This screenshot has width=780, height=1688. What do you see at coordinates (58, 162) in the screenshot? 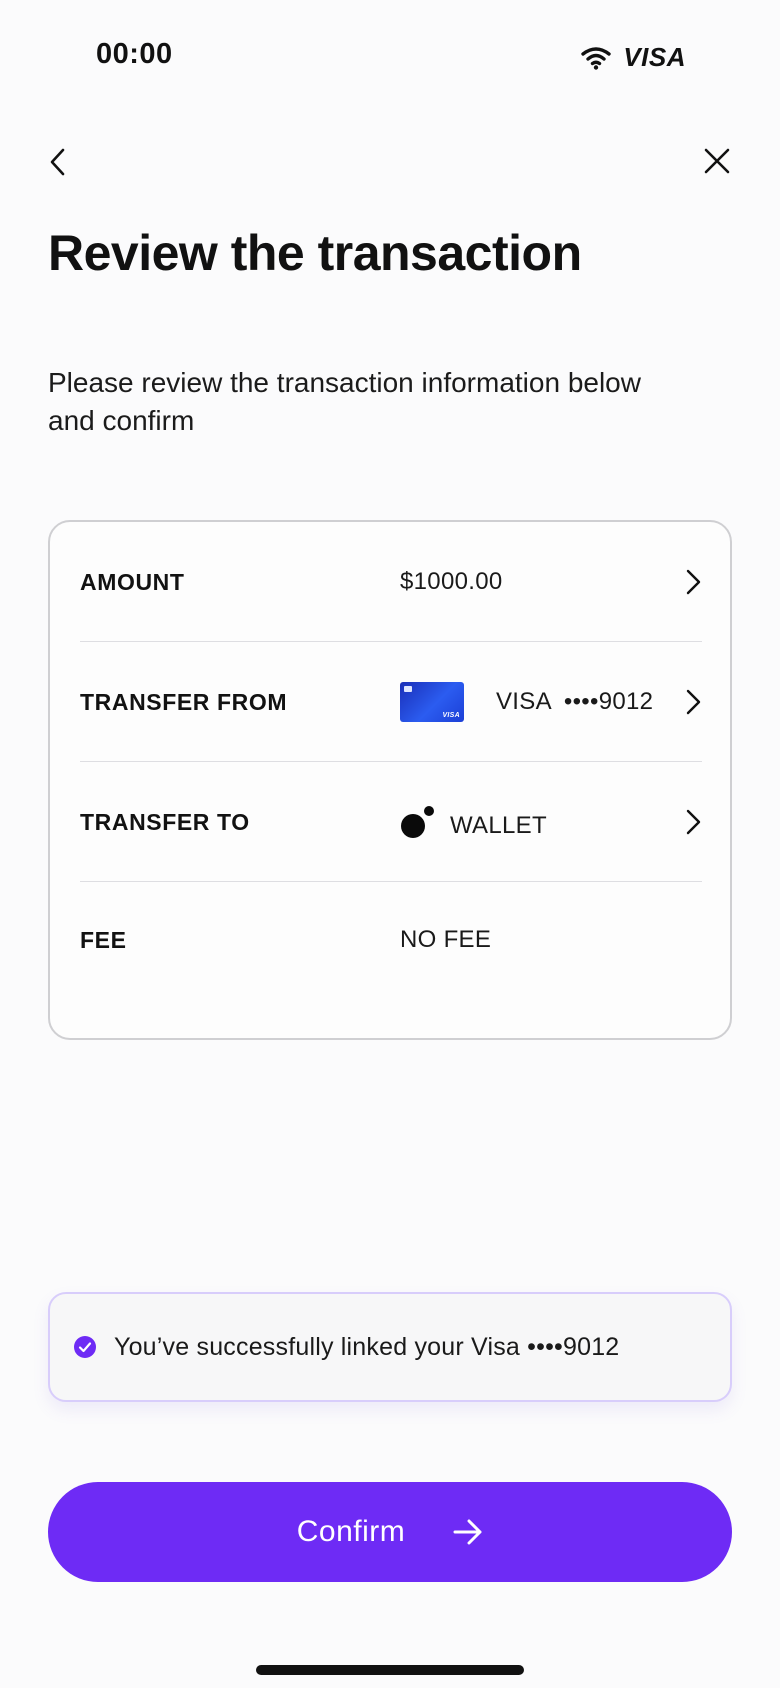
I see `chevron-left-icon` at bounding box center [58, 162].